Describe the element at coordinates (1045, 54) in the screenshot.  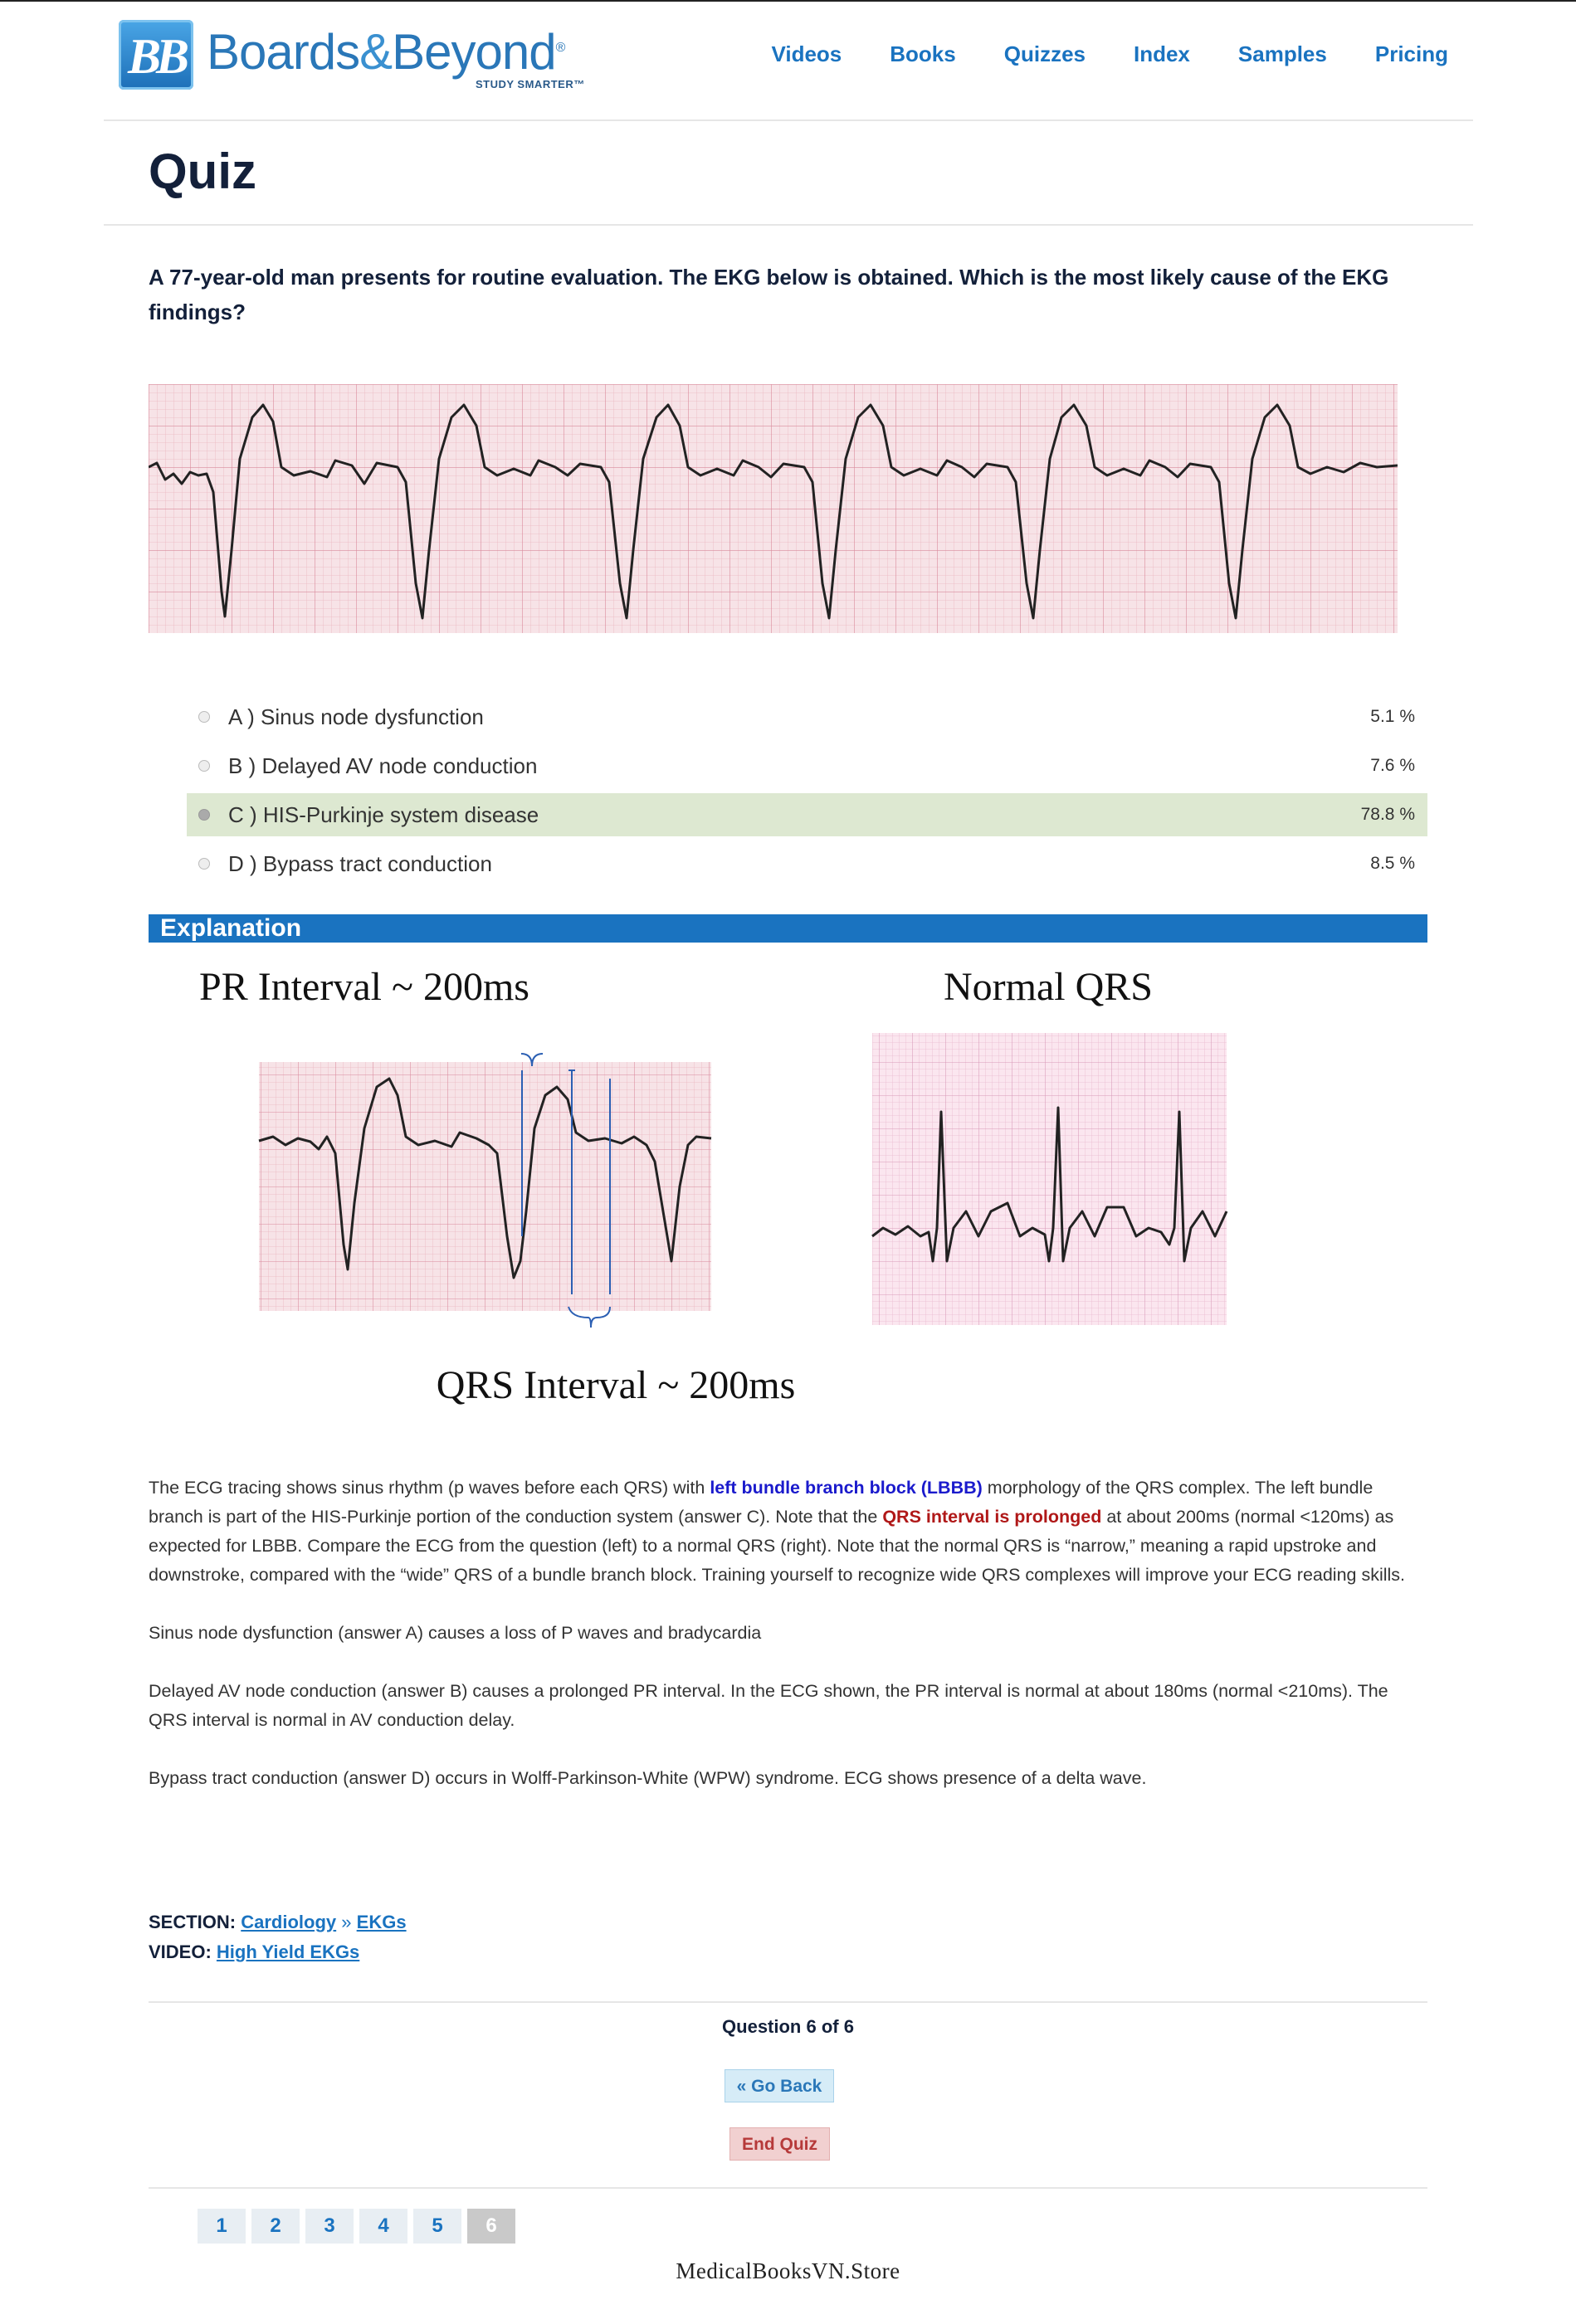
I see `nav-quizzes: Quizzes` at that location.